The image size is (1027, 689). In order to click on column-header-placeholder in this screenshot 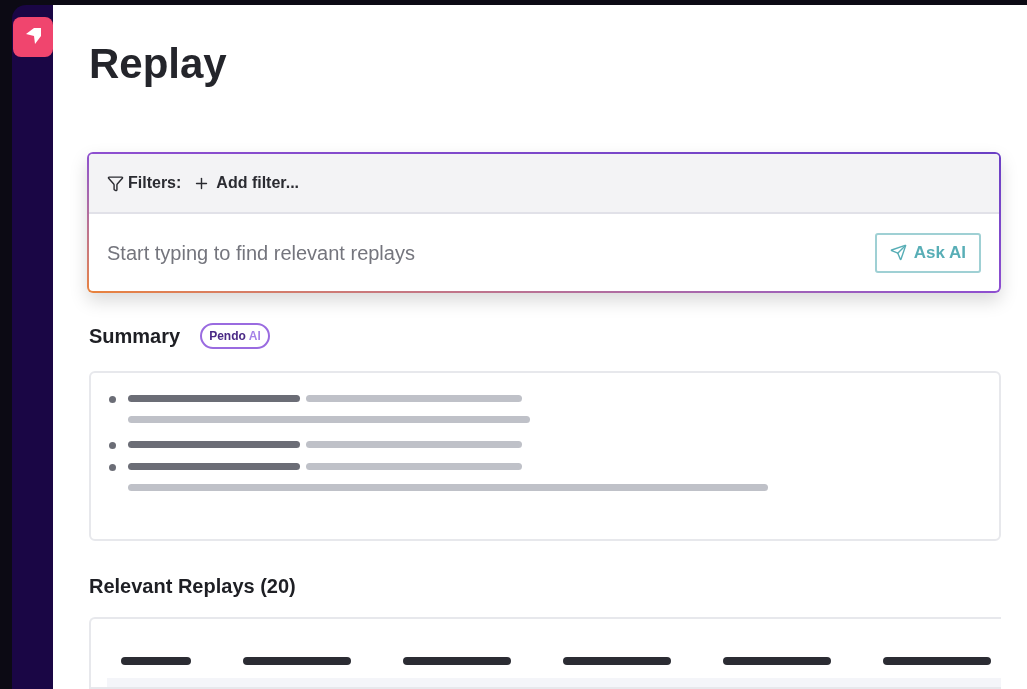, I will do `click(156, 661)`.